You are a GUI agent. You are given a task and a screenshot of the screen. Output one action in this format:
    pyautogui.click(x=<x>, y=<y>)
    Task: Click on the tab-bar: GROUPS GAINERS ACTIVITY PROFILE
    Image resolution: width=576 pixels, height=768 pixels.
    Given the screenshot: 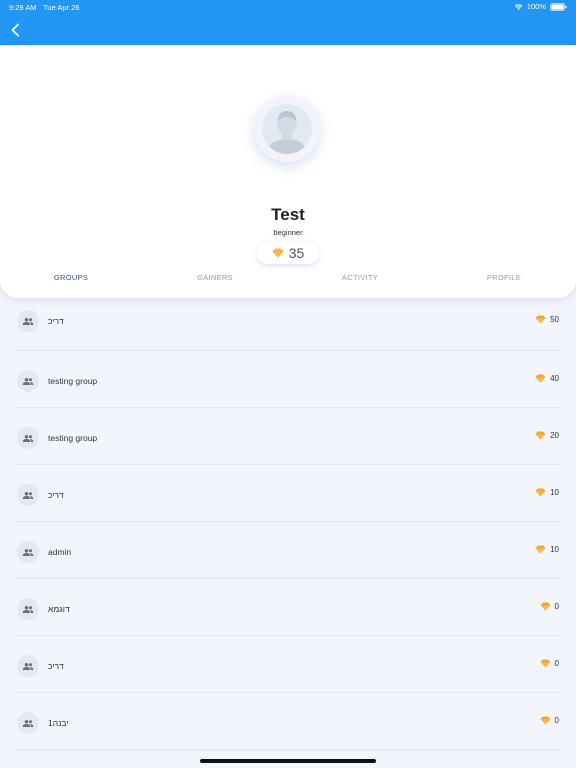 What is the action you would take?
    pyautogui.click(x=288, y=281)
    